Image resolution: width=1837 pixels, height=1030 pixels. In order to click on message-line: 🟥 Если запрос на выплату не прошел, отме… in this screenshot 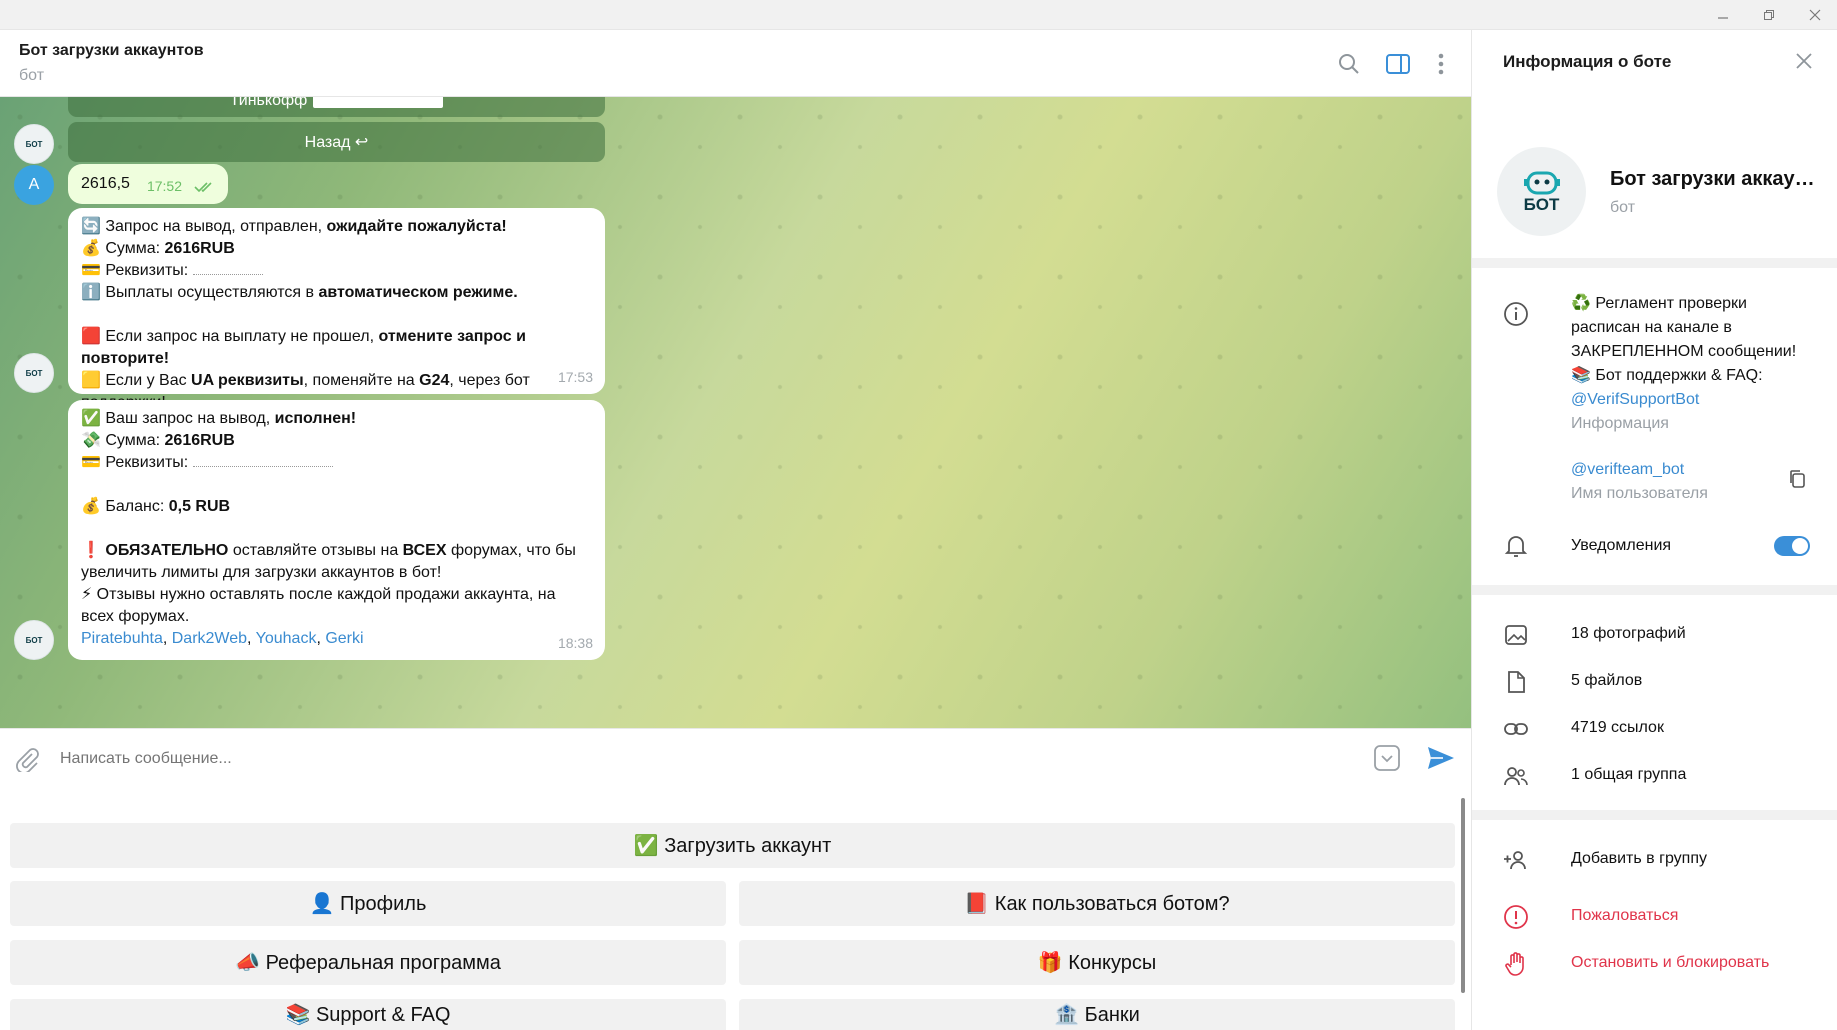, I will do `click(303, 347)`.